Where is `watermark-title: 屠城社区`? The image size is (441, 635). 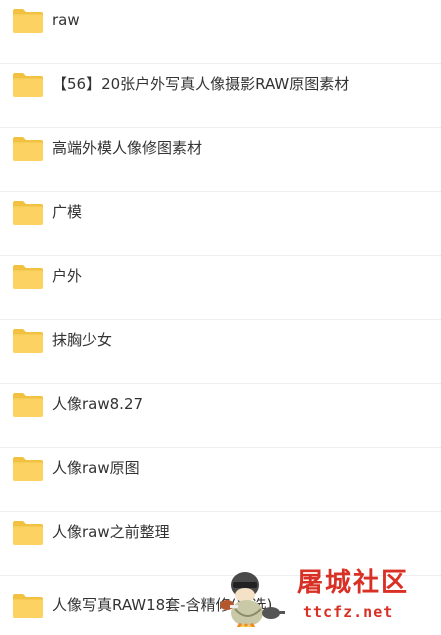 watermark-title: 屠城社区 is located at coordinates (353, 583).